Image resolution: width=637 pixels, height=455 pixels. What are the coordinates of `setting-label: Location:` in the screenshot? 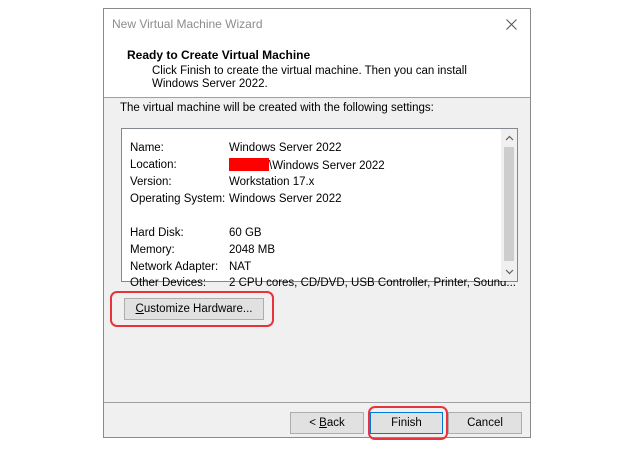 It's located at (153, 165).